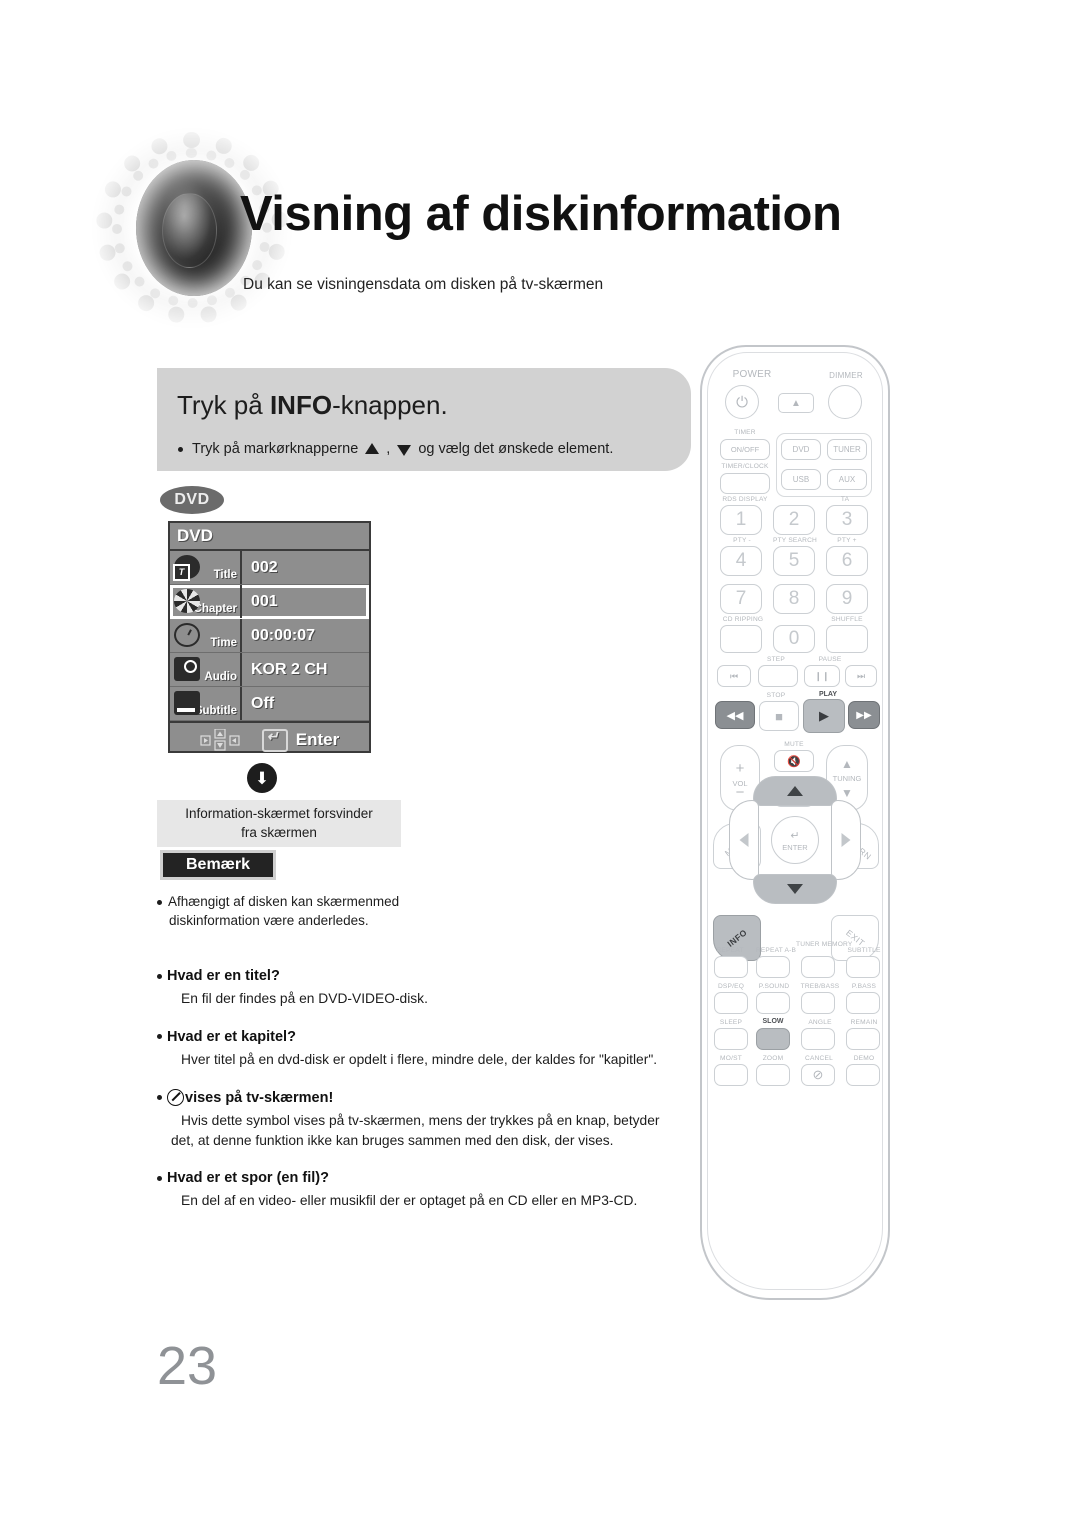 The height and width of the screenshot is (1527, 1080). I want to click on dimmer-button, so click(845, 402).